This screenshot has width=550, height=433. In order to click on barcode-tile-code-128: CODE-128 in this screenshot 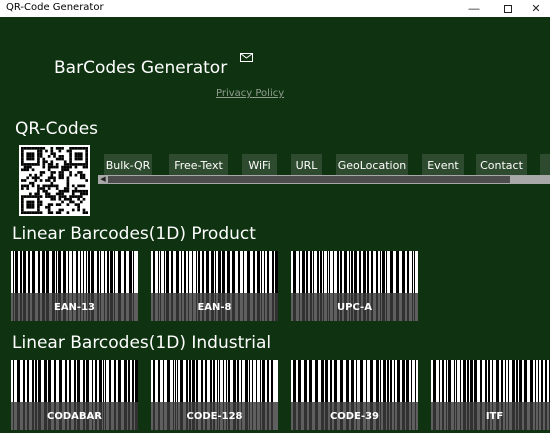, I will do `click(214, 395)`.